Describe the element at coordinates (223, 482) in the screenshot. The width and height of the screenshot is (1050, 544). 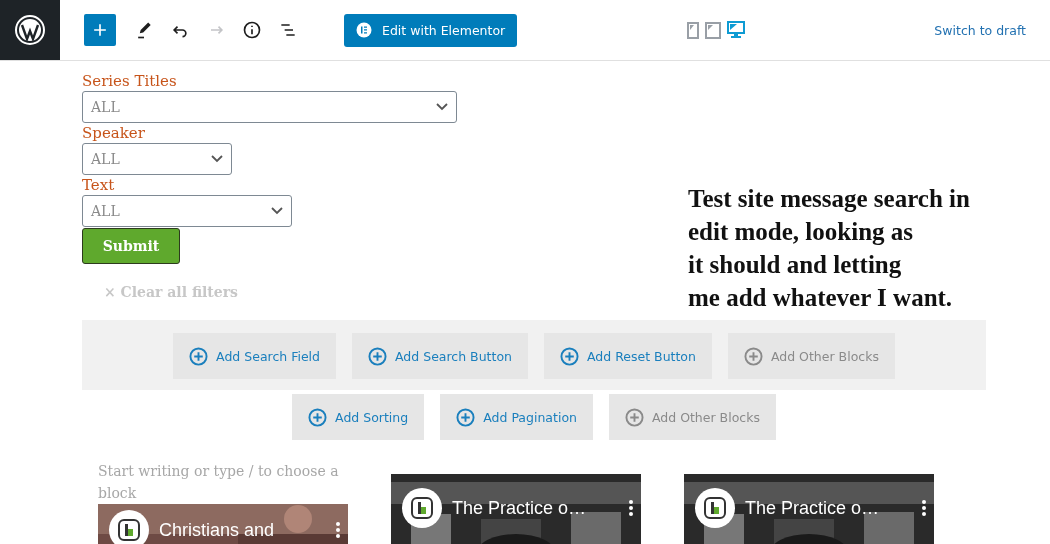
I see `block-placeholder: Start writing or type / to choose a block` at that location.